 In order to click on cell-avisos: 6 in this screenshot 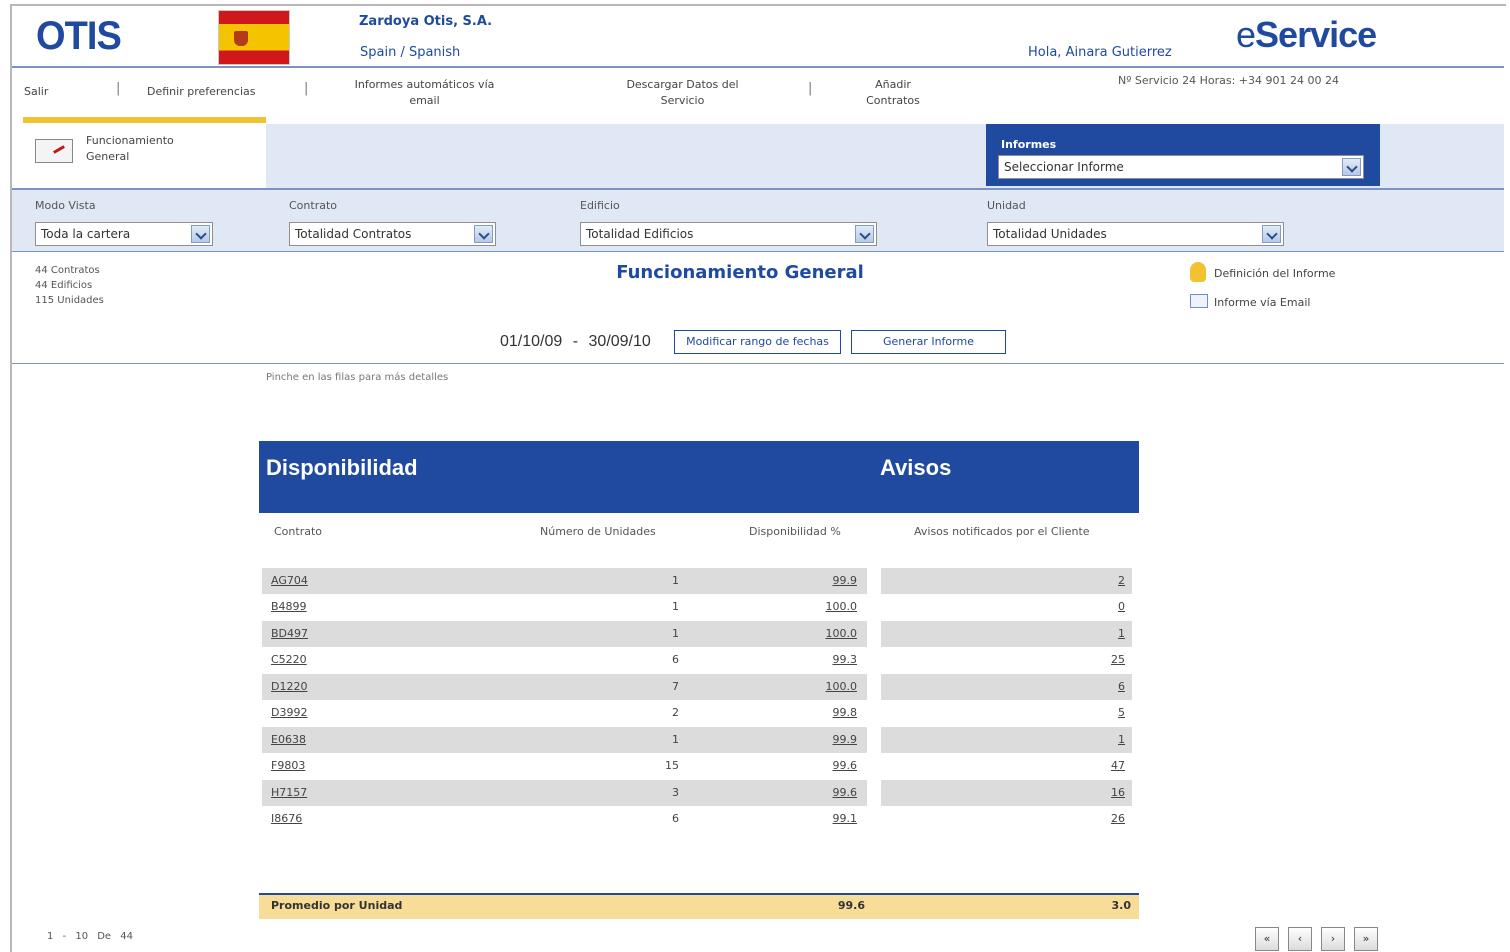, I will do `click(1102, 686)`.